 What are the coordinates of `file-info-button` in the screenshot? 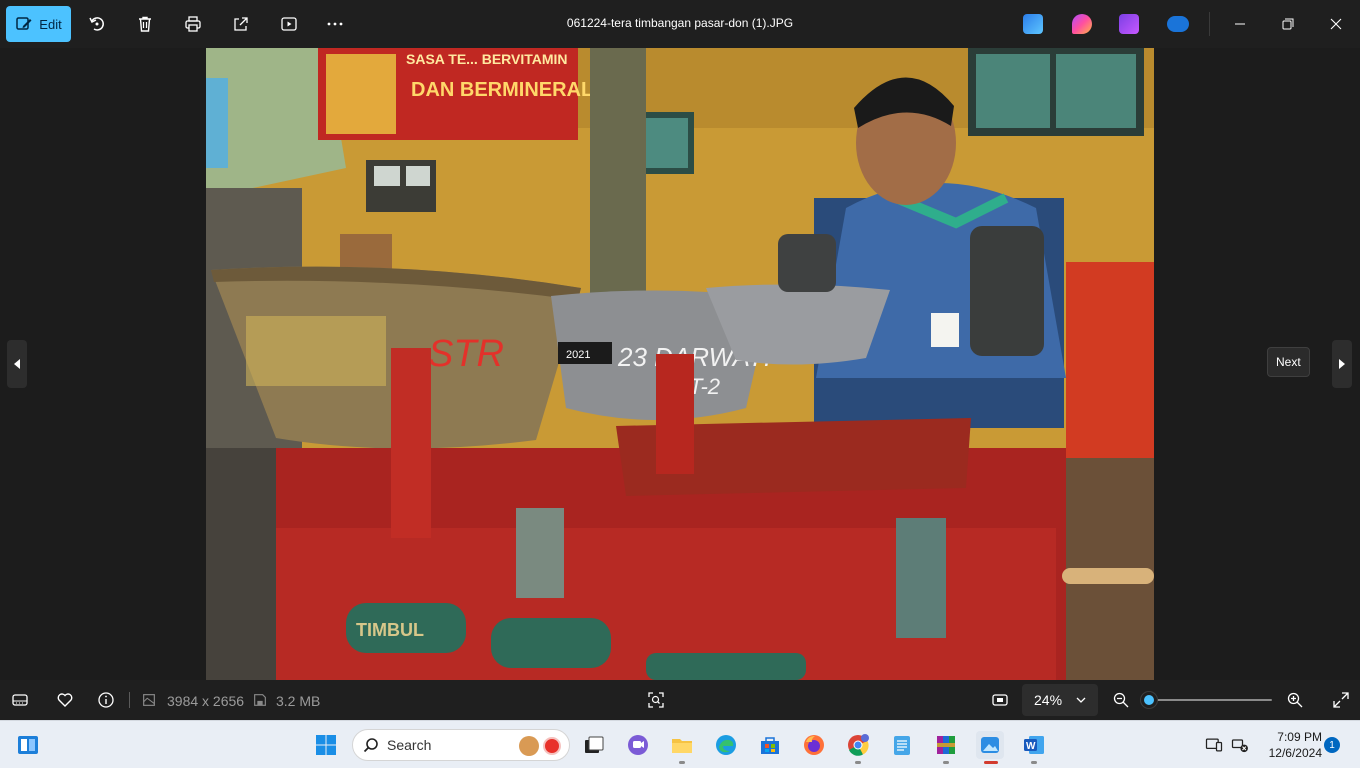 It's located at (106, 700).